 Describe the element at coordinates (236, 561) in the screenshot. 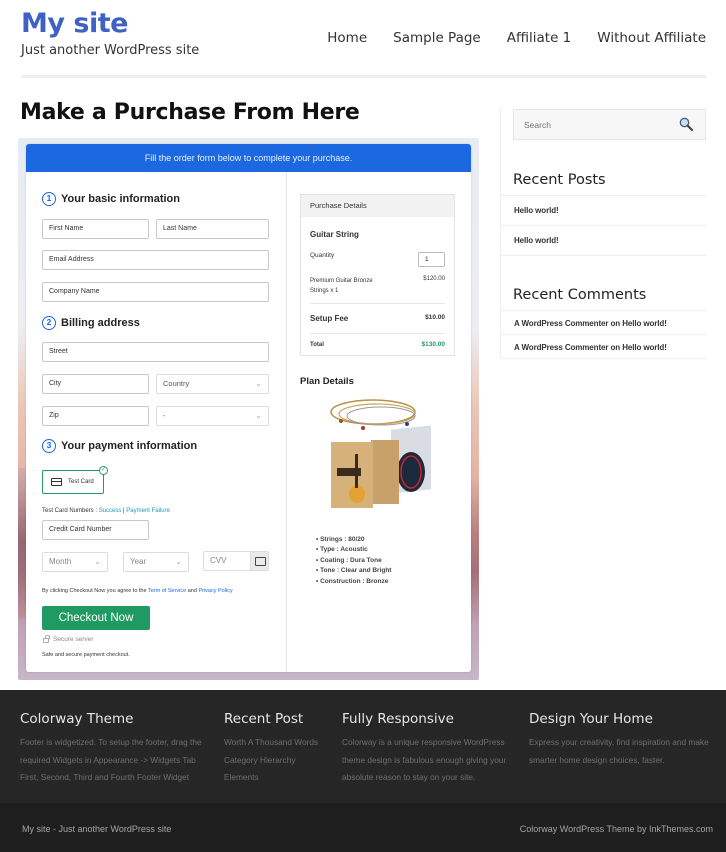

I see `cvv-field: CVV` at that location.